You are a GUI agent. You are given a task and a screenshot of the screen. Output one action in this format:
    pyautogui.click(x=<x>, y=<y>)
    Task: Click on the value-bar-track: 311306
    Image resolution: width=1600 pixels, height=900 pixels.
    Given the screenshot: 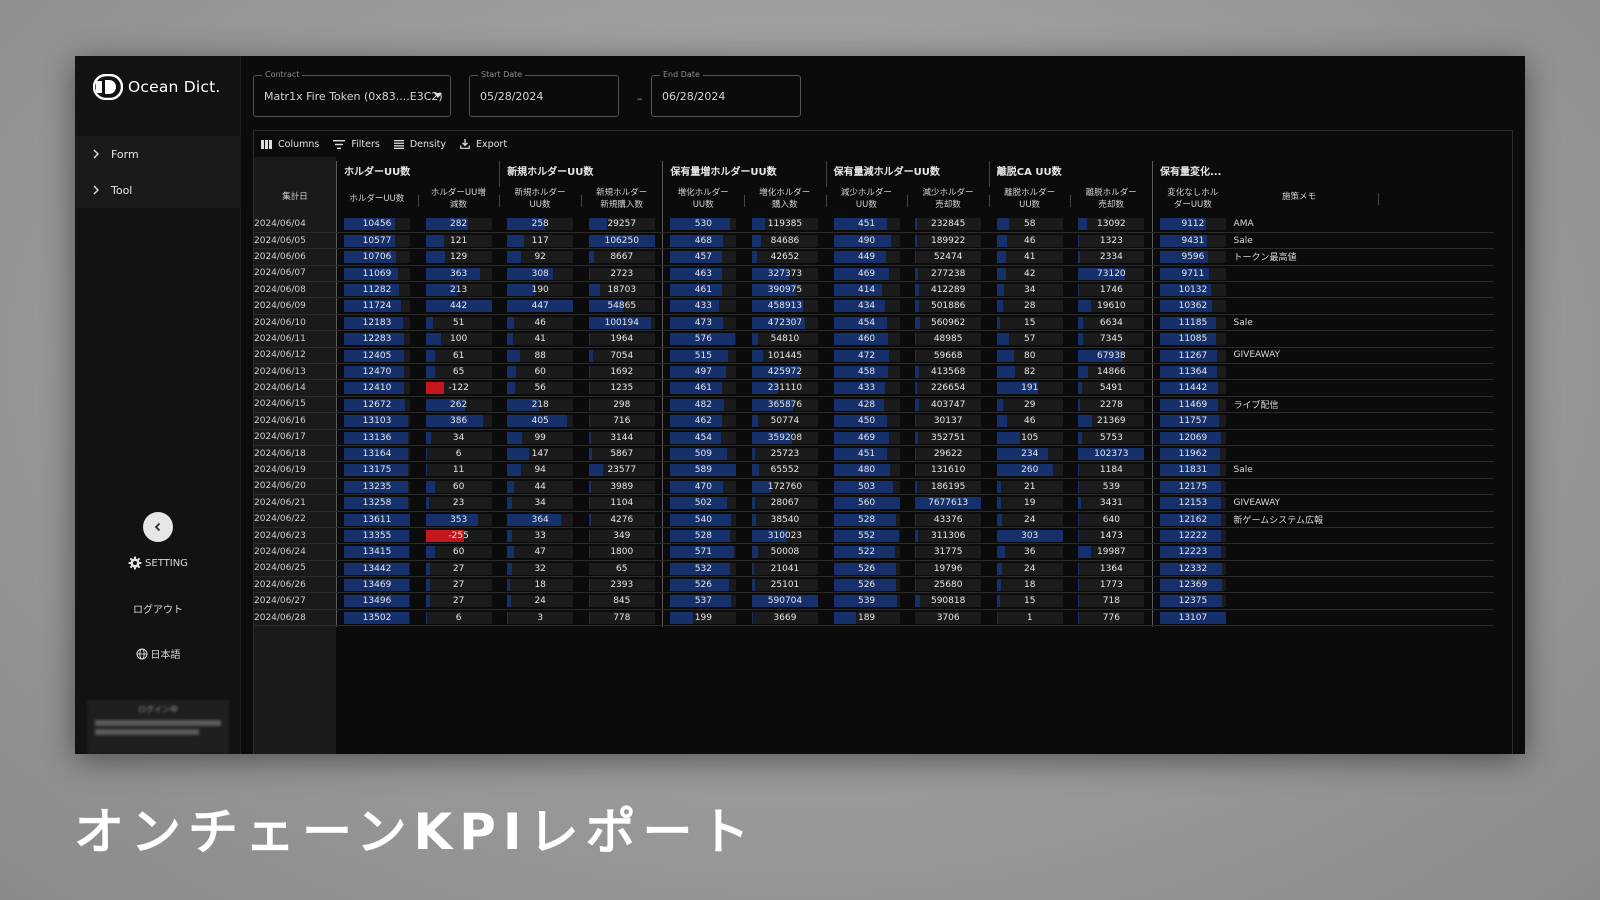 What is the action you would take?
    pyautogui.click(x=948, y=535)
    